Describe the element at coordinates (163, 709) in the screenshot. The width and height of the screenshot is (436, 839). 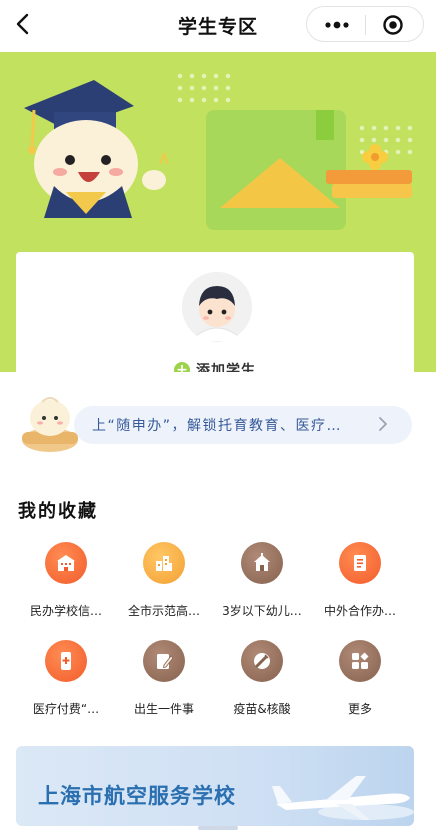
I see `favorite-label: 出生一件事` at that location.